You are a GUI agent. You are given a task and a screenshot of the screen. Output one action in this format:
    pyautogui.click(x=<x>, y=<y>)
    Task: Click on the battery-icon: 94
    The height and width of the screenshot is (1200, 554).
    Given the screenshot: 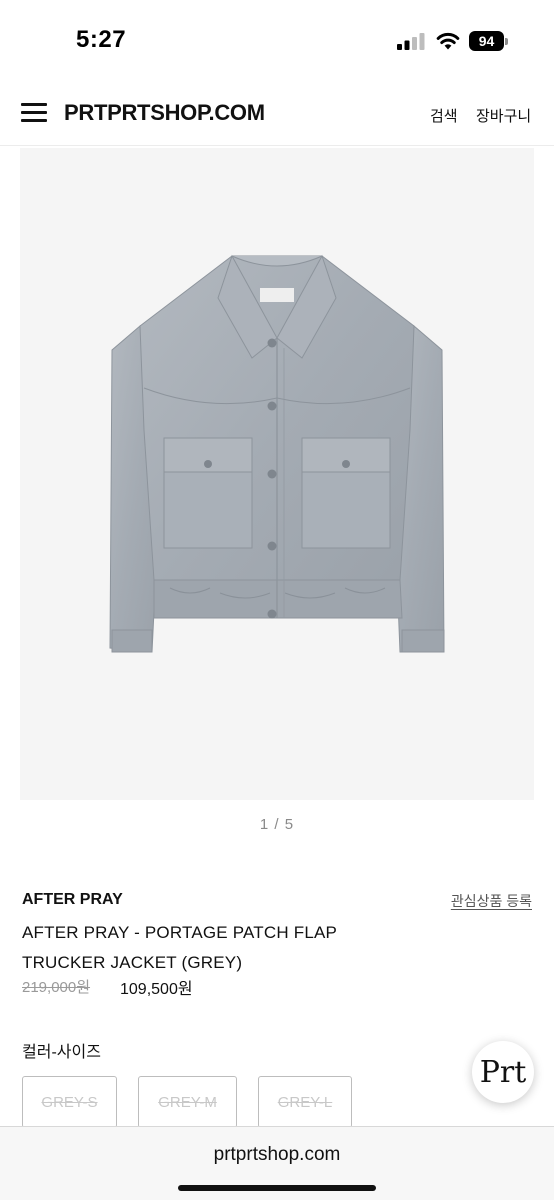 What is the action you would take?
    pyautogui.click(x=489, y=41)
    